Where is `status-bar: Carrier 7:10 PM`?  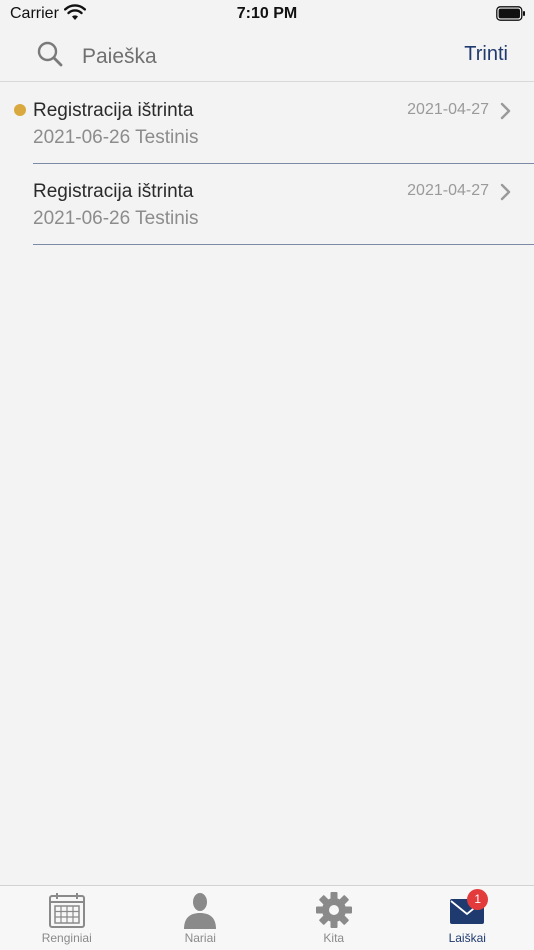 status-bar: Carrier 7:10 PM is located at coordinates (267, 14).